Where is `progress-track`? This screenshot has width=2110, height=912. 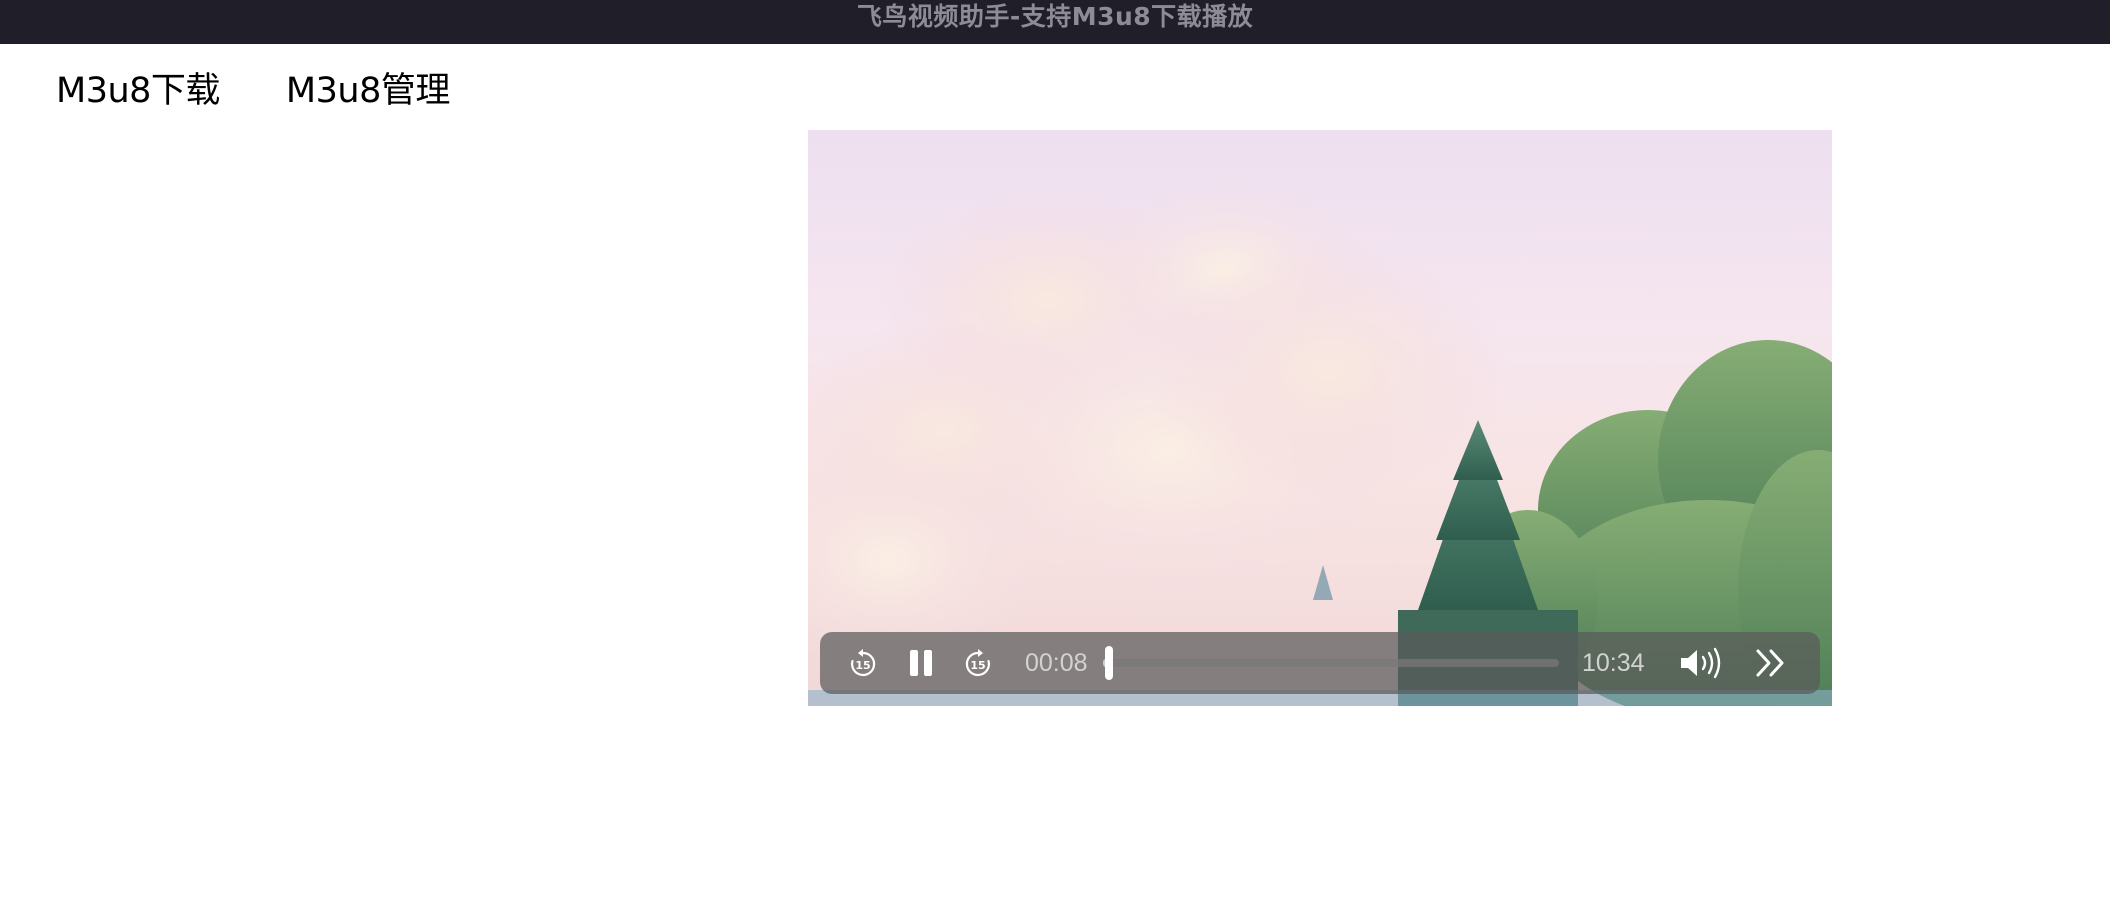 progress-track is located at coordinates (1331, 663).